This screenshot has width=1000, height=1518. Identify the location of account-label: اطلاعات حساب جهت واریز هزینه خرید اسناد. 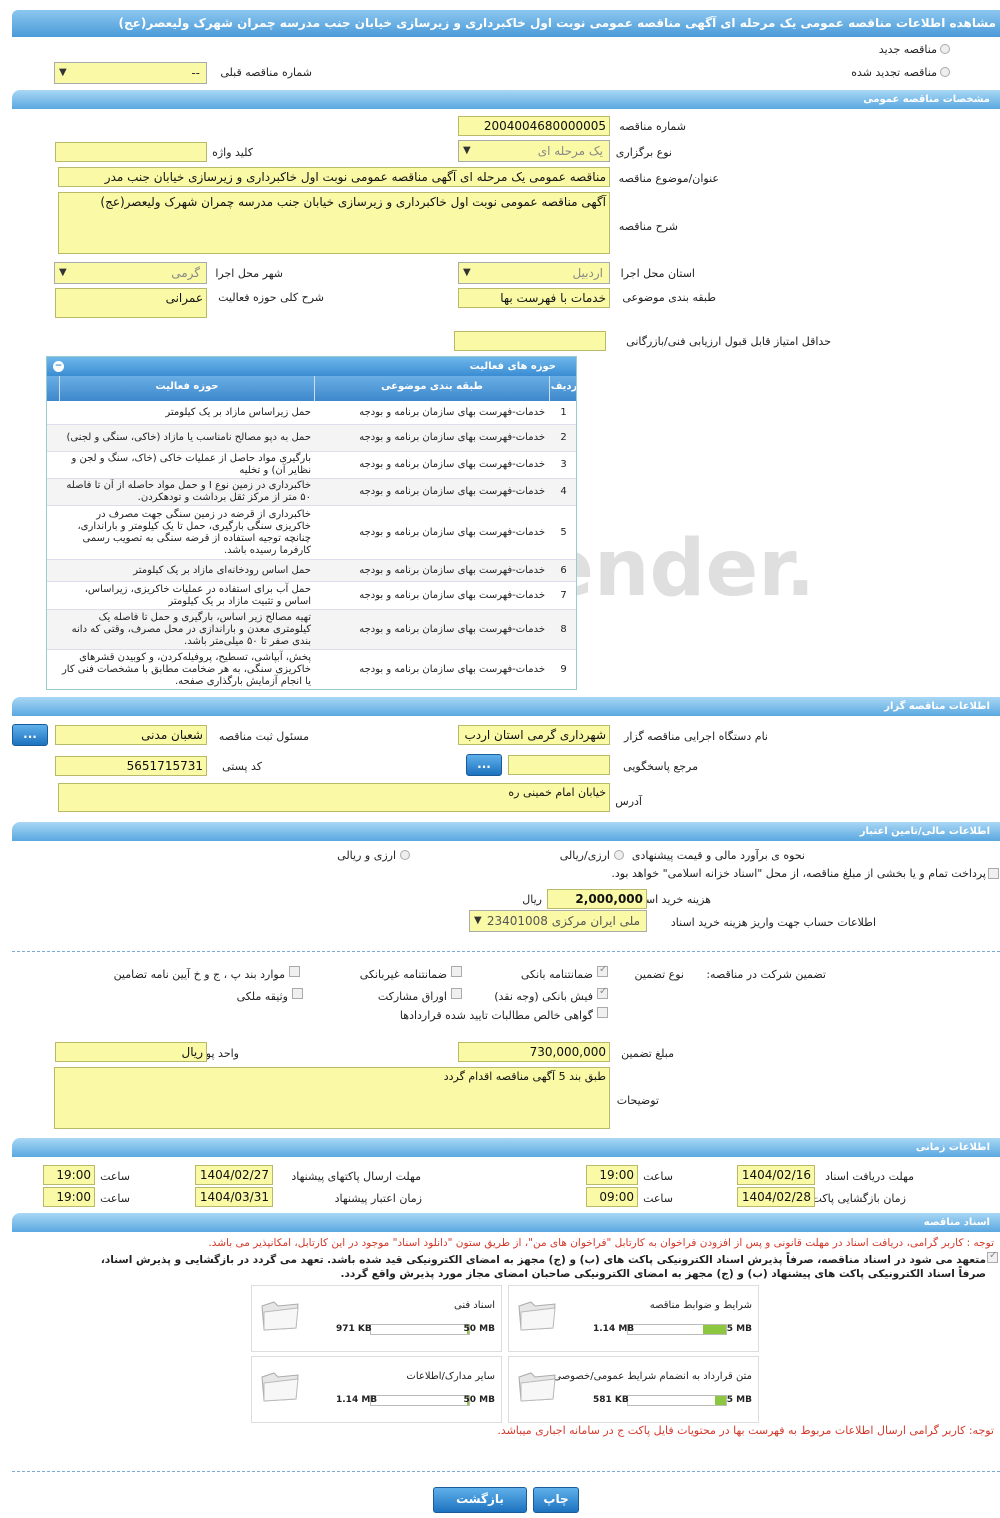
(773, 922).